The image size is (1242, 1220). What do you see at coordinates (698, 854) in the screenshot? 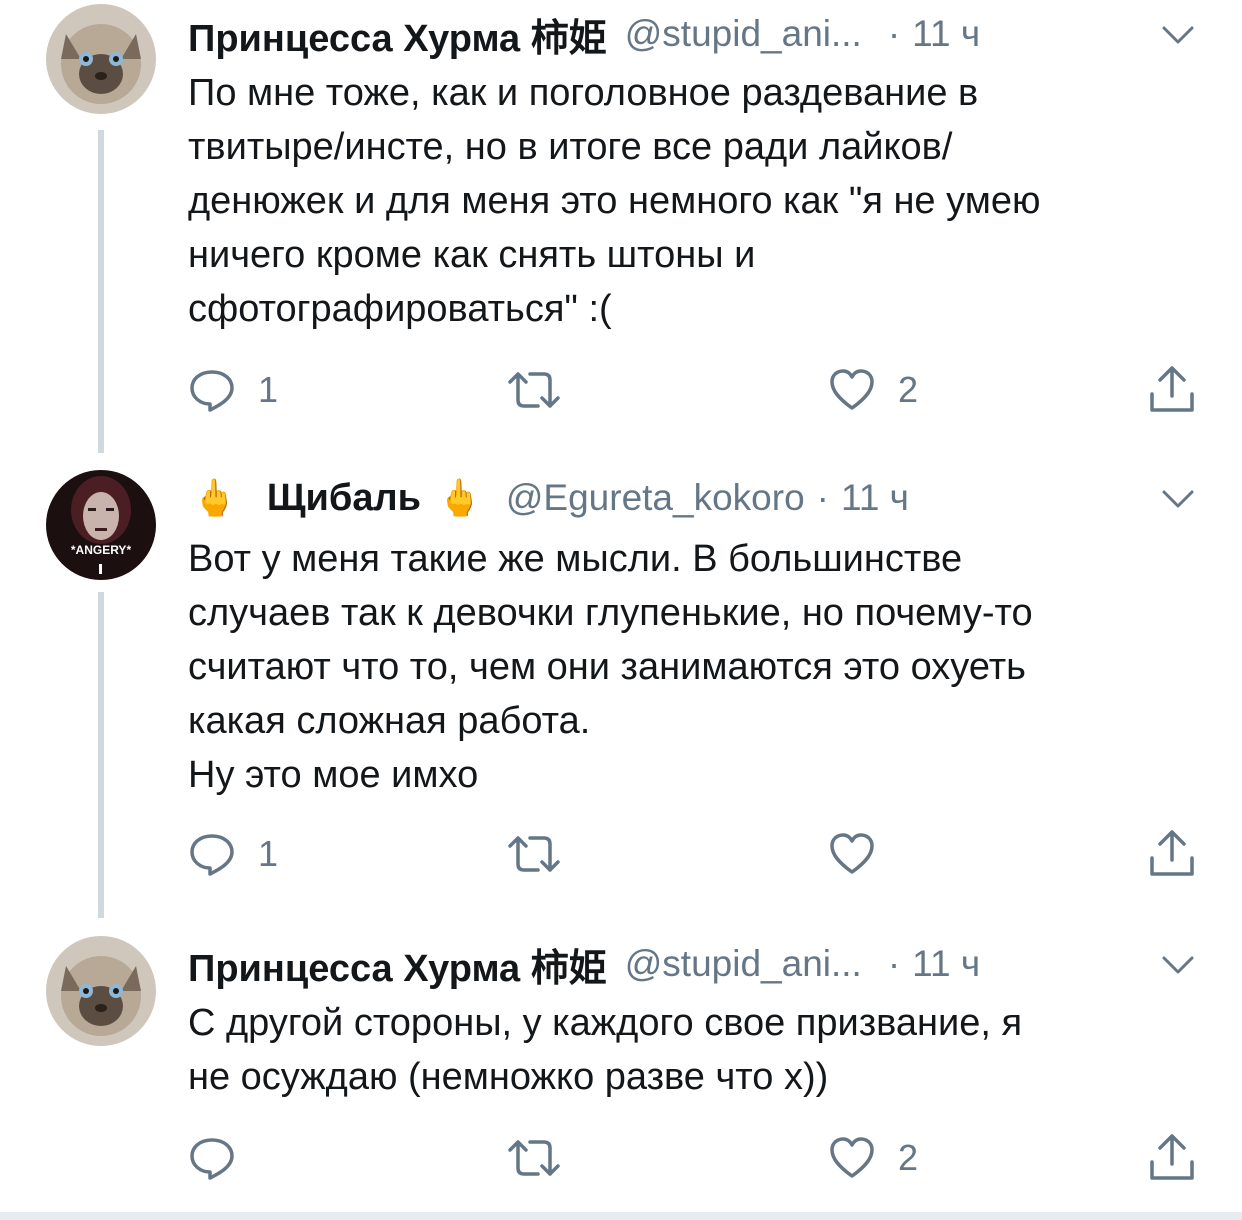
I see `tweet-actions: 1` at bounding box center [698, 854].